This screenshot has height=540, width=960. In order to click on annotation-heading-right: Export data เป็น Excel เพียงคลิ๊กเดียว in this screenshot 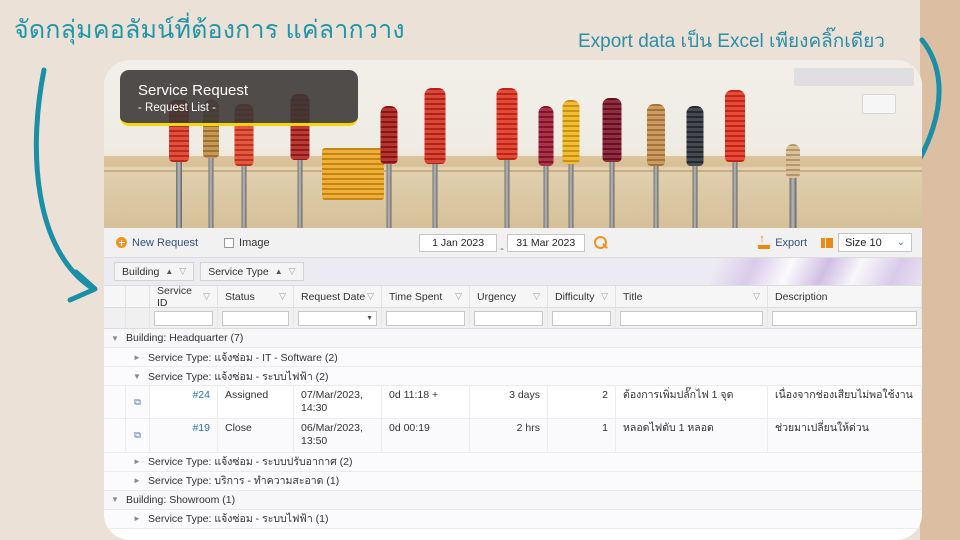, I will do `click(731, 41)`.